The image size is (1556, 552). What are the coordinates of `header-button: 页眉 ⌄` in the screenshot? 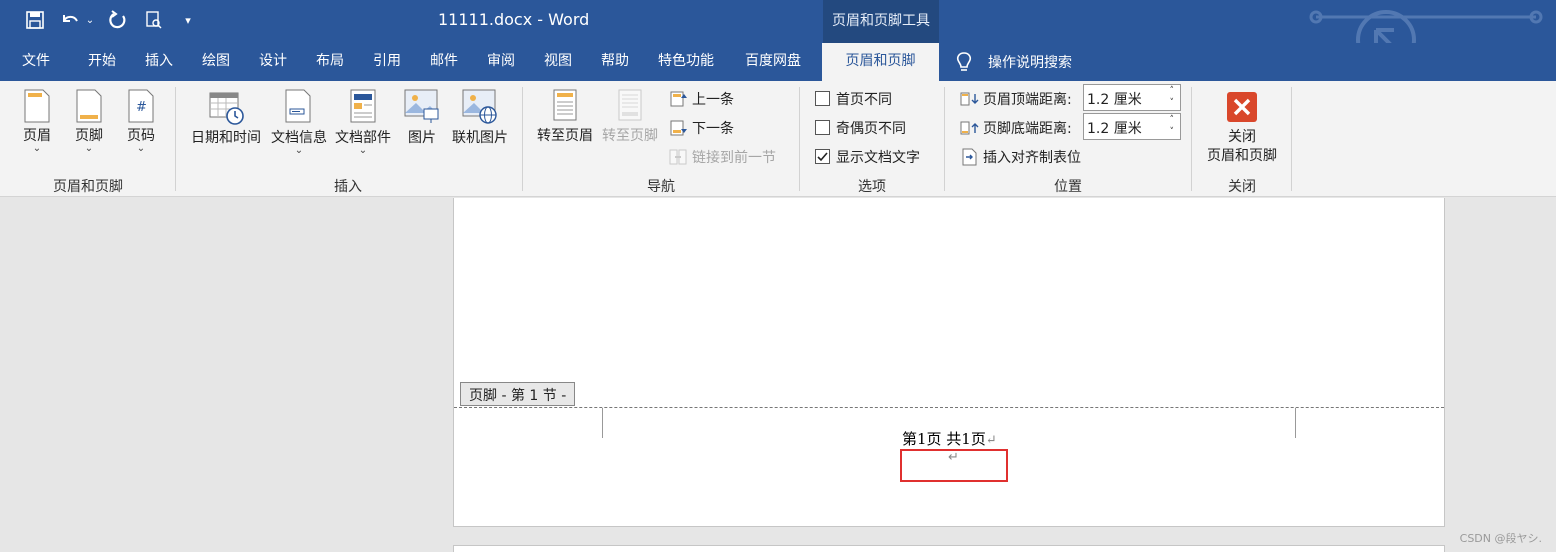 It's located at (37, 121).